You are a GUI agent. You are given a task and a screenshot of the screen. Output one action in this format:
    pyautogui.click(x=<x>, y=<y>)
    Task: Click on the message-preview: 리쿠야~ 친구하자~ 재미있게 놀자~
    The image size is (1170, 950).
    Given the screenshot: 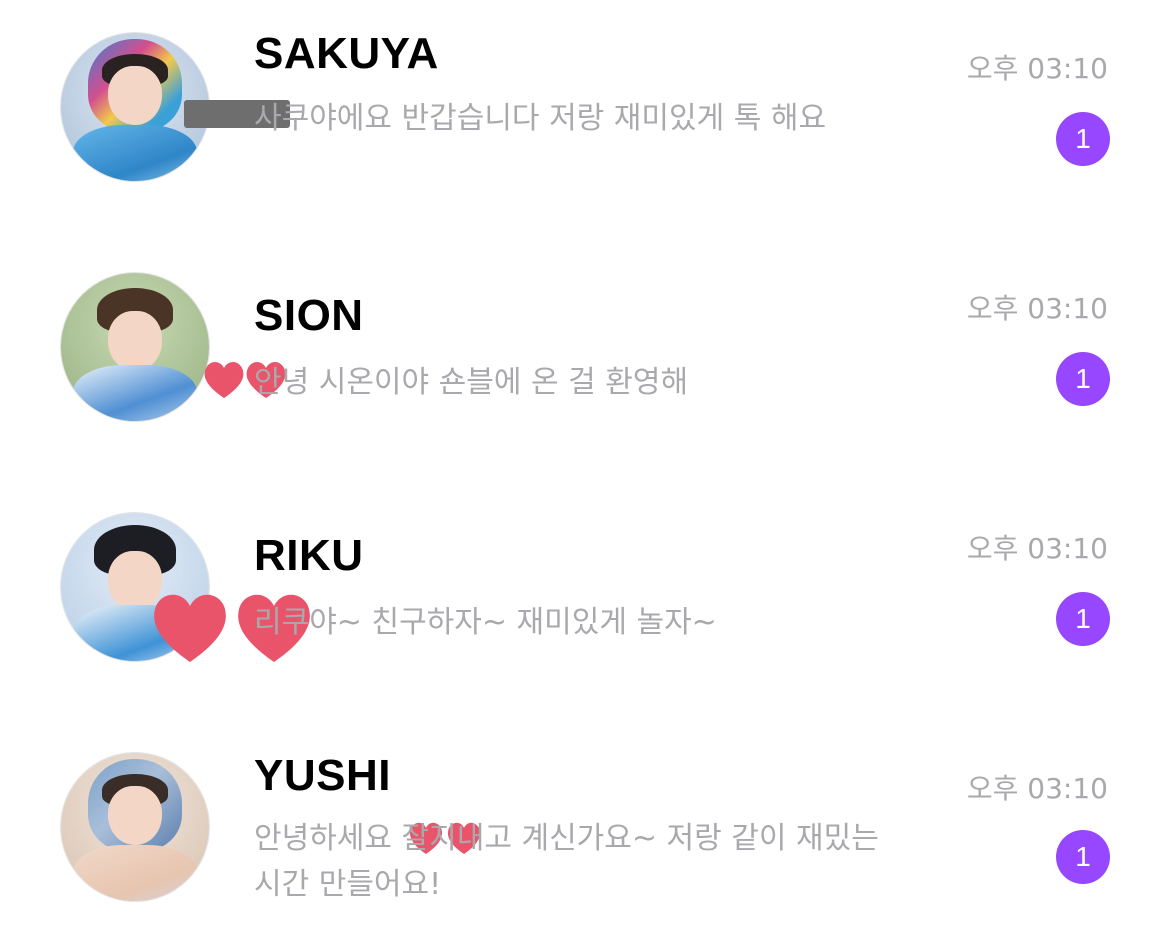 What is the action you would take?
    pyautogui.click(x=485, y=622)
    